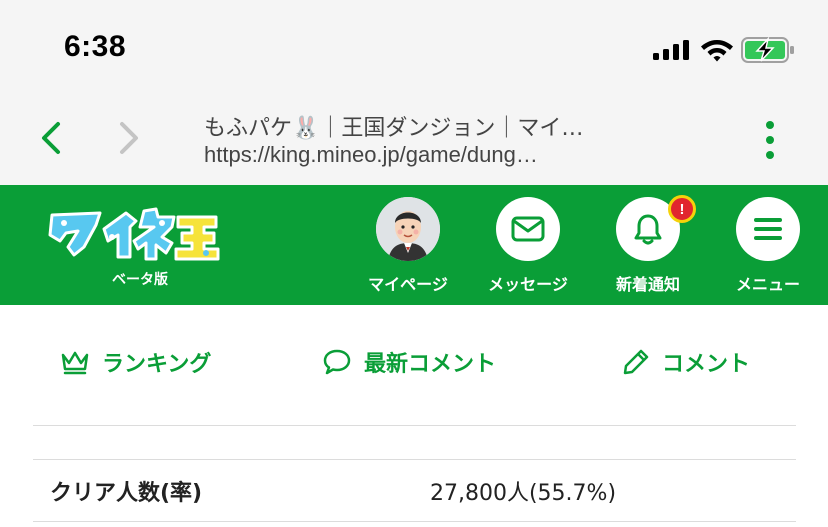 The image size is (828, 527). What do you see at coordinates (648, 250) in the screenshot?
I see `notification-button: ! 新着通知` at bounding box center [648, 250].